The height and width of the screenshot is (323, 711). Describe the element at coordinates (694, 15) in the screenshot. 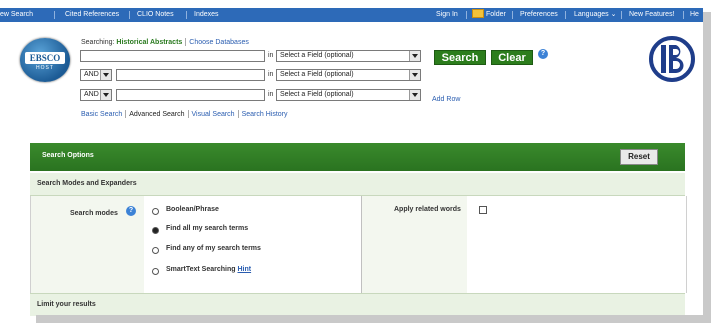

I see `nav-help: He` at that location.